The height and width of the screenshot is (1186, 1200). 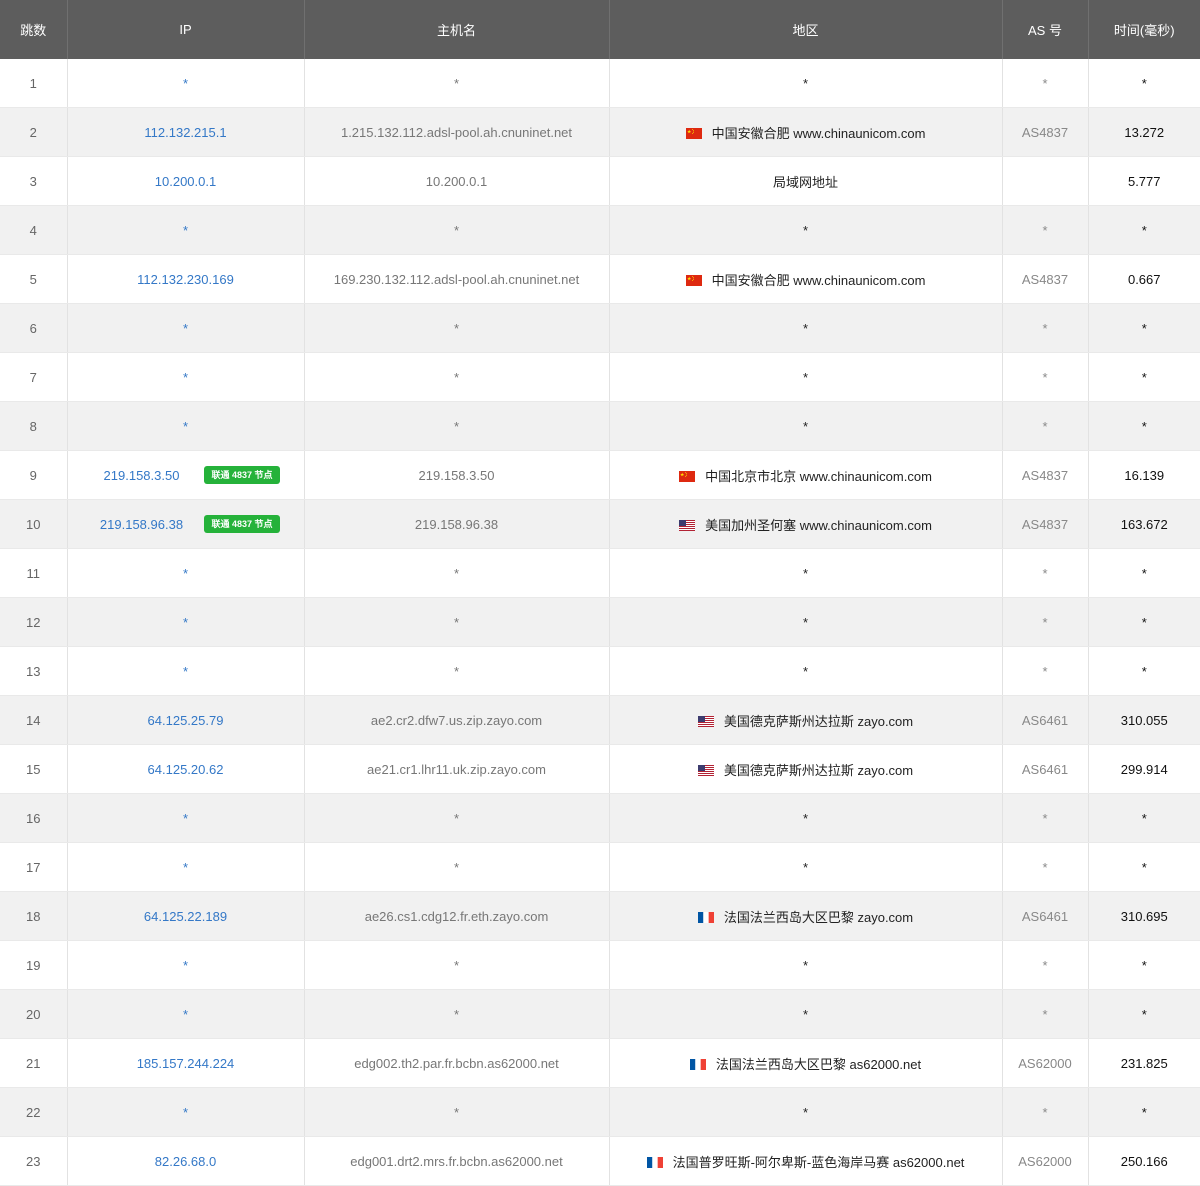 I want to click on ip-link: 10.200.0.1, so click(x=185, y=181).